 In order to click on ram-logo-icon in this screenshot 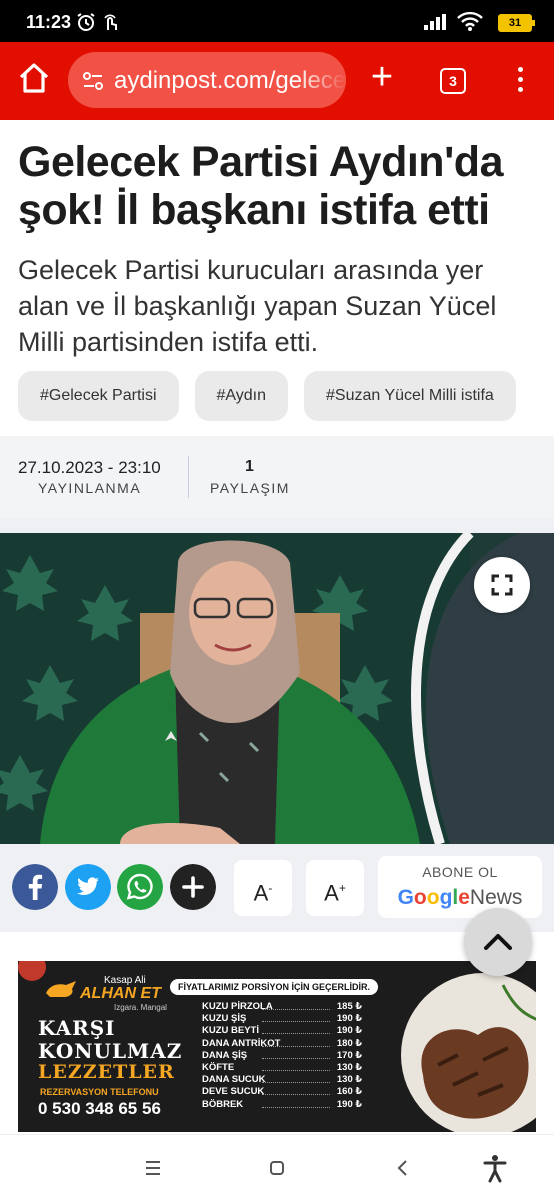, I will do `click(61, 989)`.